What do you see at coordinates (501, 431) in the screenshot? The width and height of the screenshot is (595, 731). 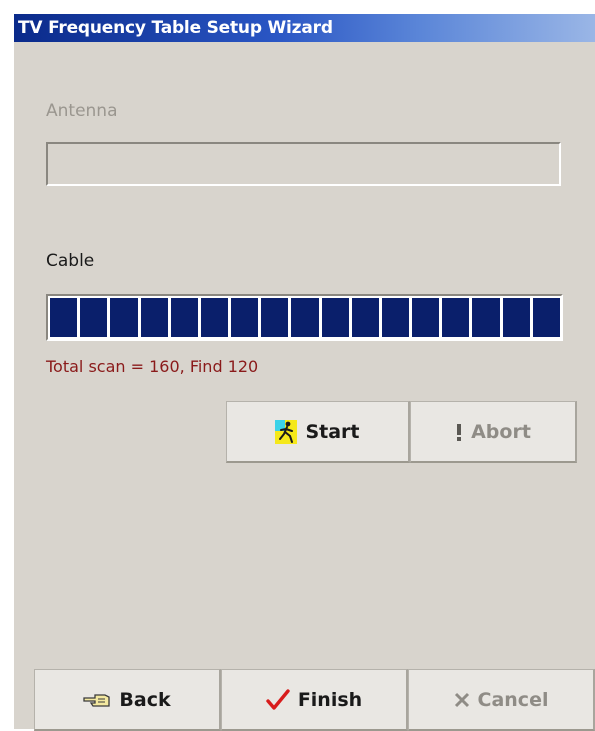 I see `abort-button-label: Abort` at bounding box center [501, 431].